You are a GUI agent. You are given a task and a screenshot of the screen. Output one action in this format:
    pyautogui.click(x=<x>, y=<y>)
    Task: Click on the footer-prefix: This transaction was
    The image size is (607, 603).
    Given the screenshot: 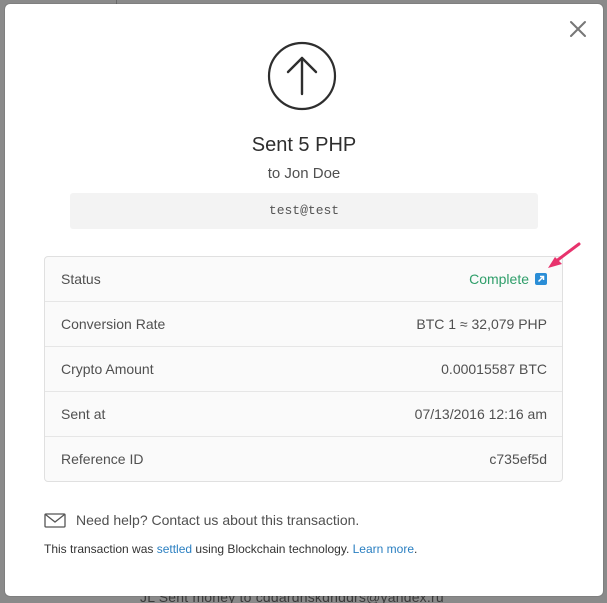 What is the action you would take?
    pyautogui.click(x=100, y=549)
    